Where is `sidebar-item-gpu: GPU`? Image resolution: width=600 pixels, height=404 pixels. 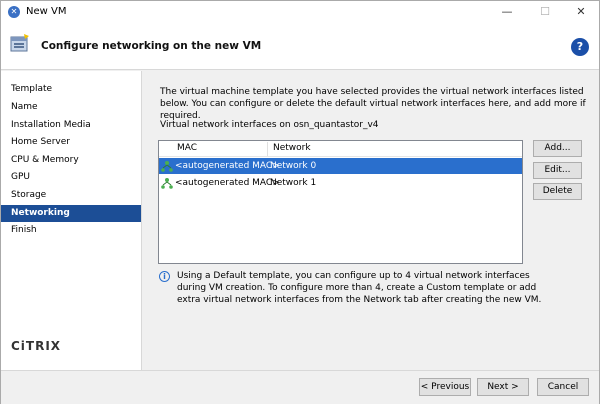
sidebar-item-gpu: GPU is located at coordinates (71, 177).